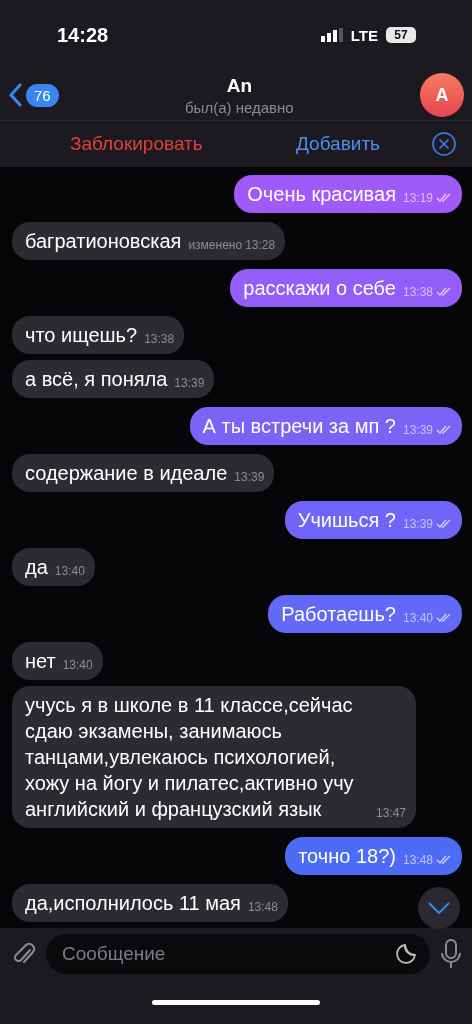 The width and height of the screenshot is (472, 1024). I want to click on message-text: багратионовская, so click(103, 241).